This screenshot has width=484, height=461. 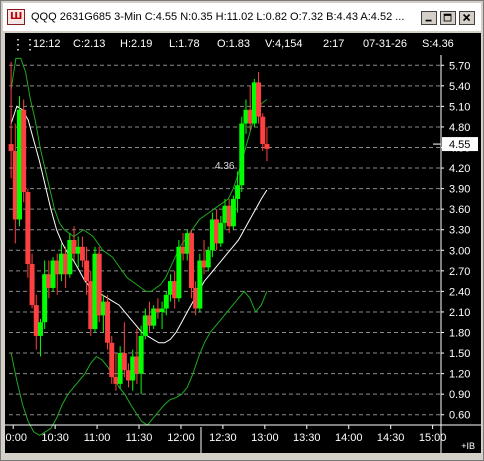 I want to click on price-label: 5.70, so click(x=459, y=66).